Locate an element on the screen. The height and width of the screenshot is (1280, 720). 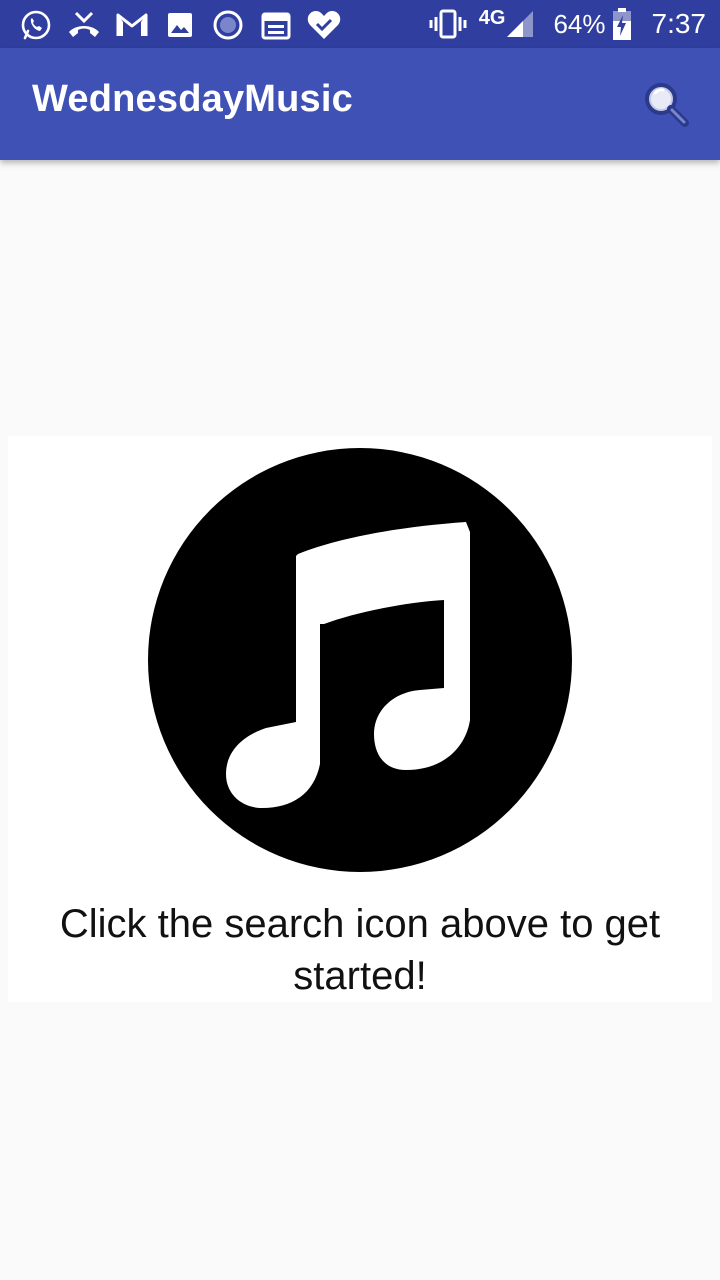
gmail-icon is located at coordinates (132, 25).